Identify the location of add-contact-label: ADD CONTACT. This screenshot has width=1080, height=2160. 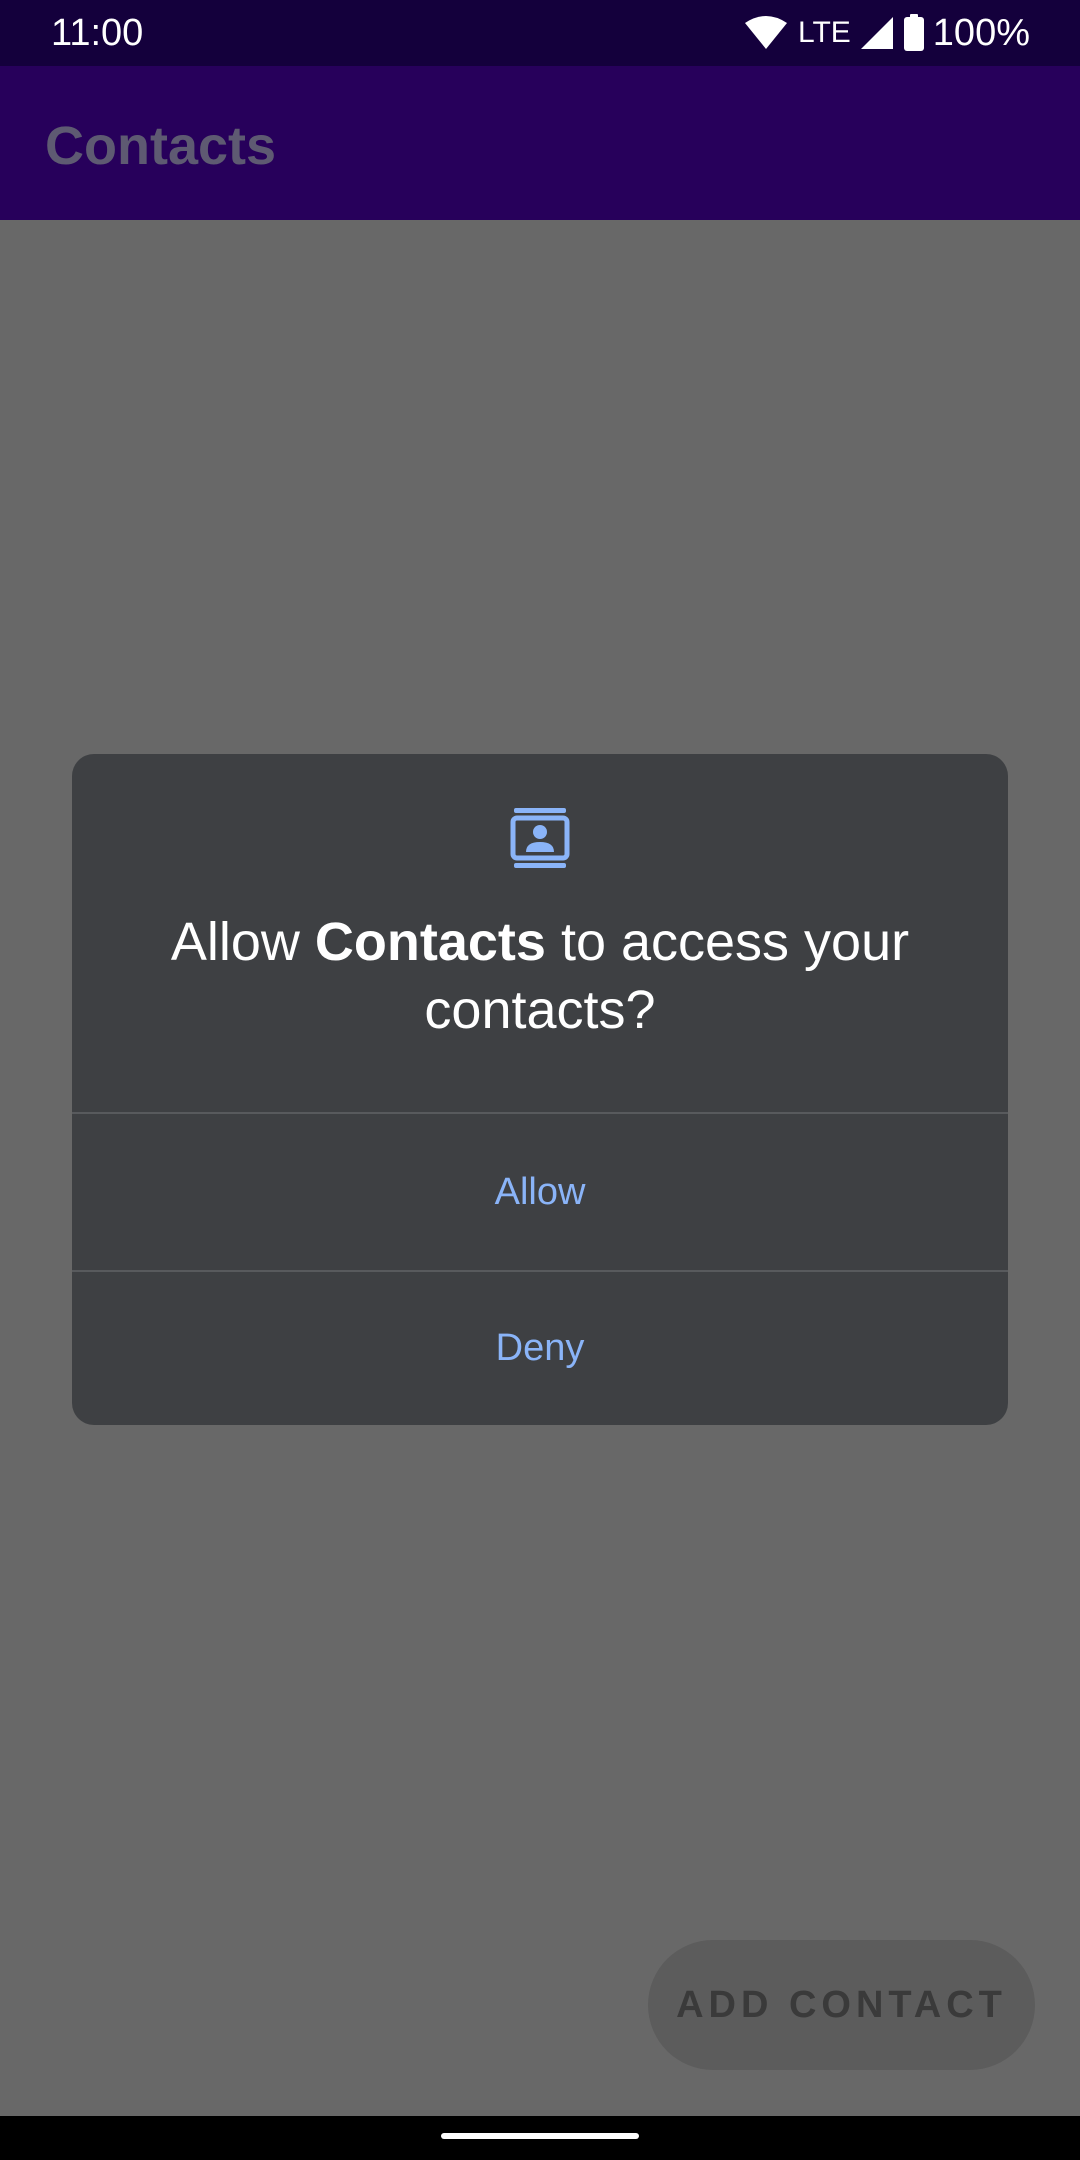
(841, 2004).